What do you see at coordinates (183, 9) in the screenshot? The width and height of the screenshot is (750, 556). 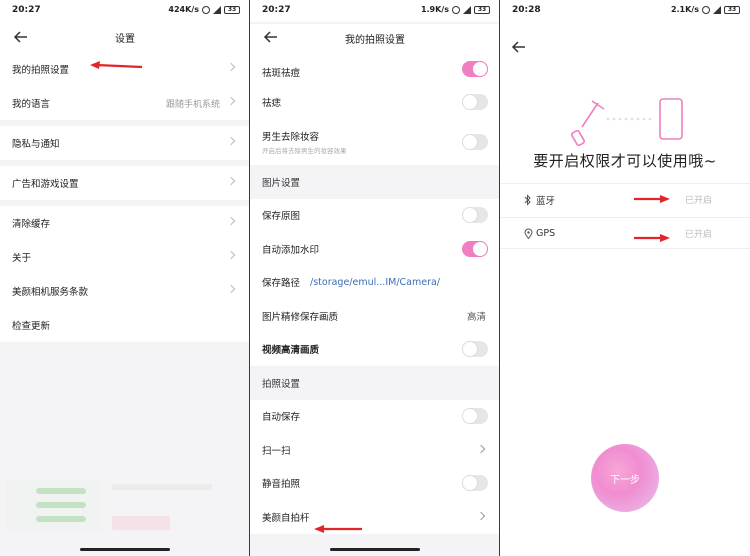 I see `network-speed: 424K/s` at bounding box center [183, 9].